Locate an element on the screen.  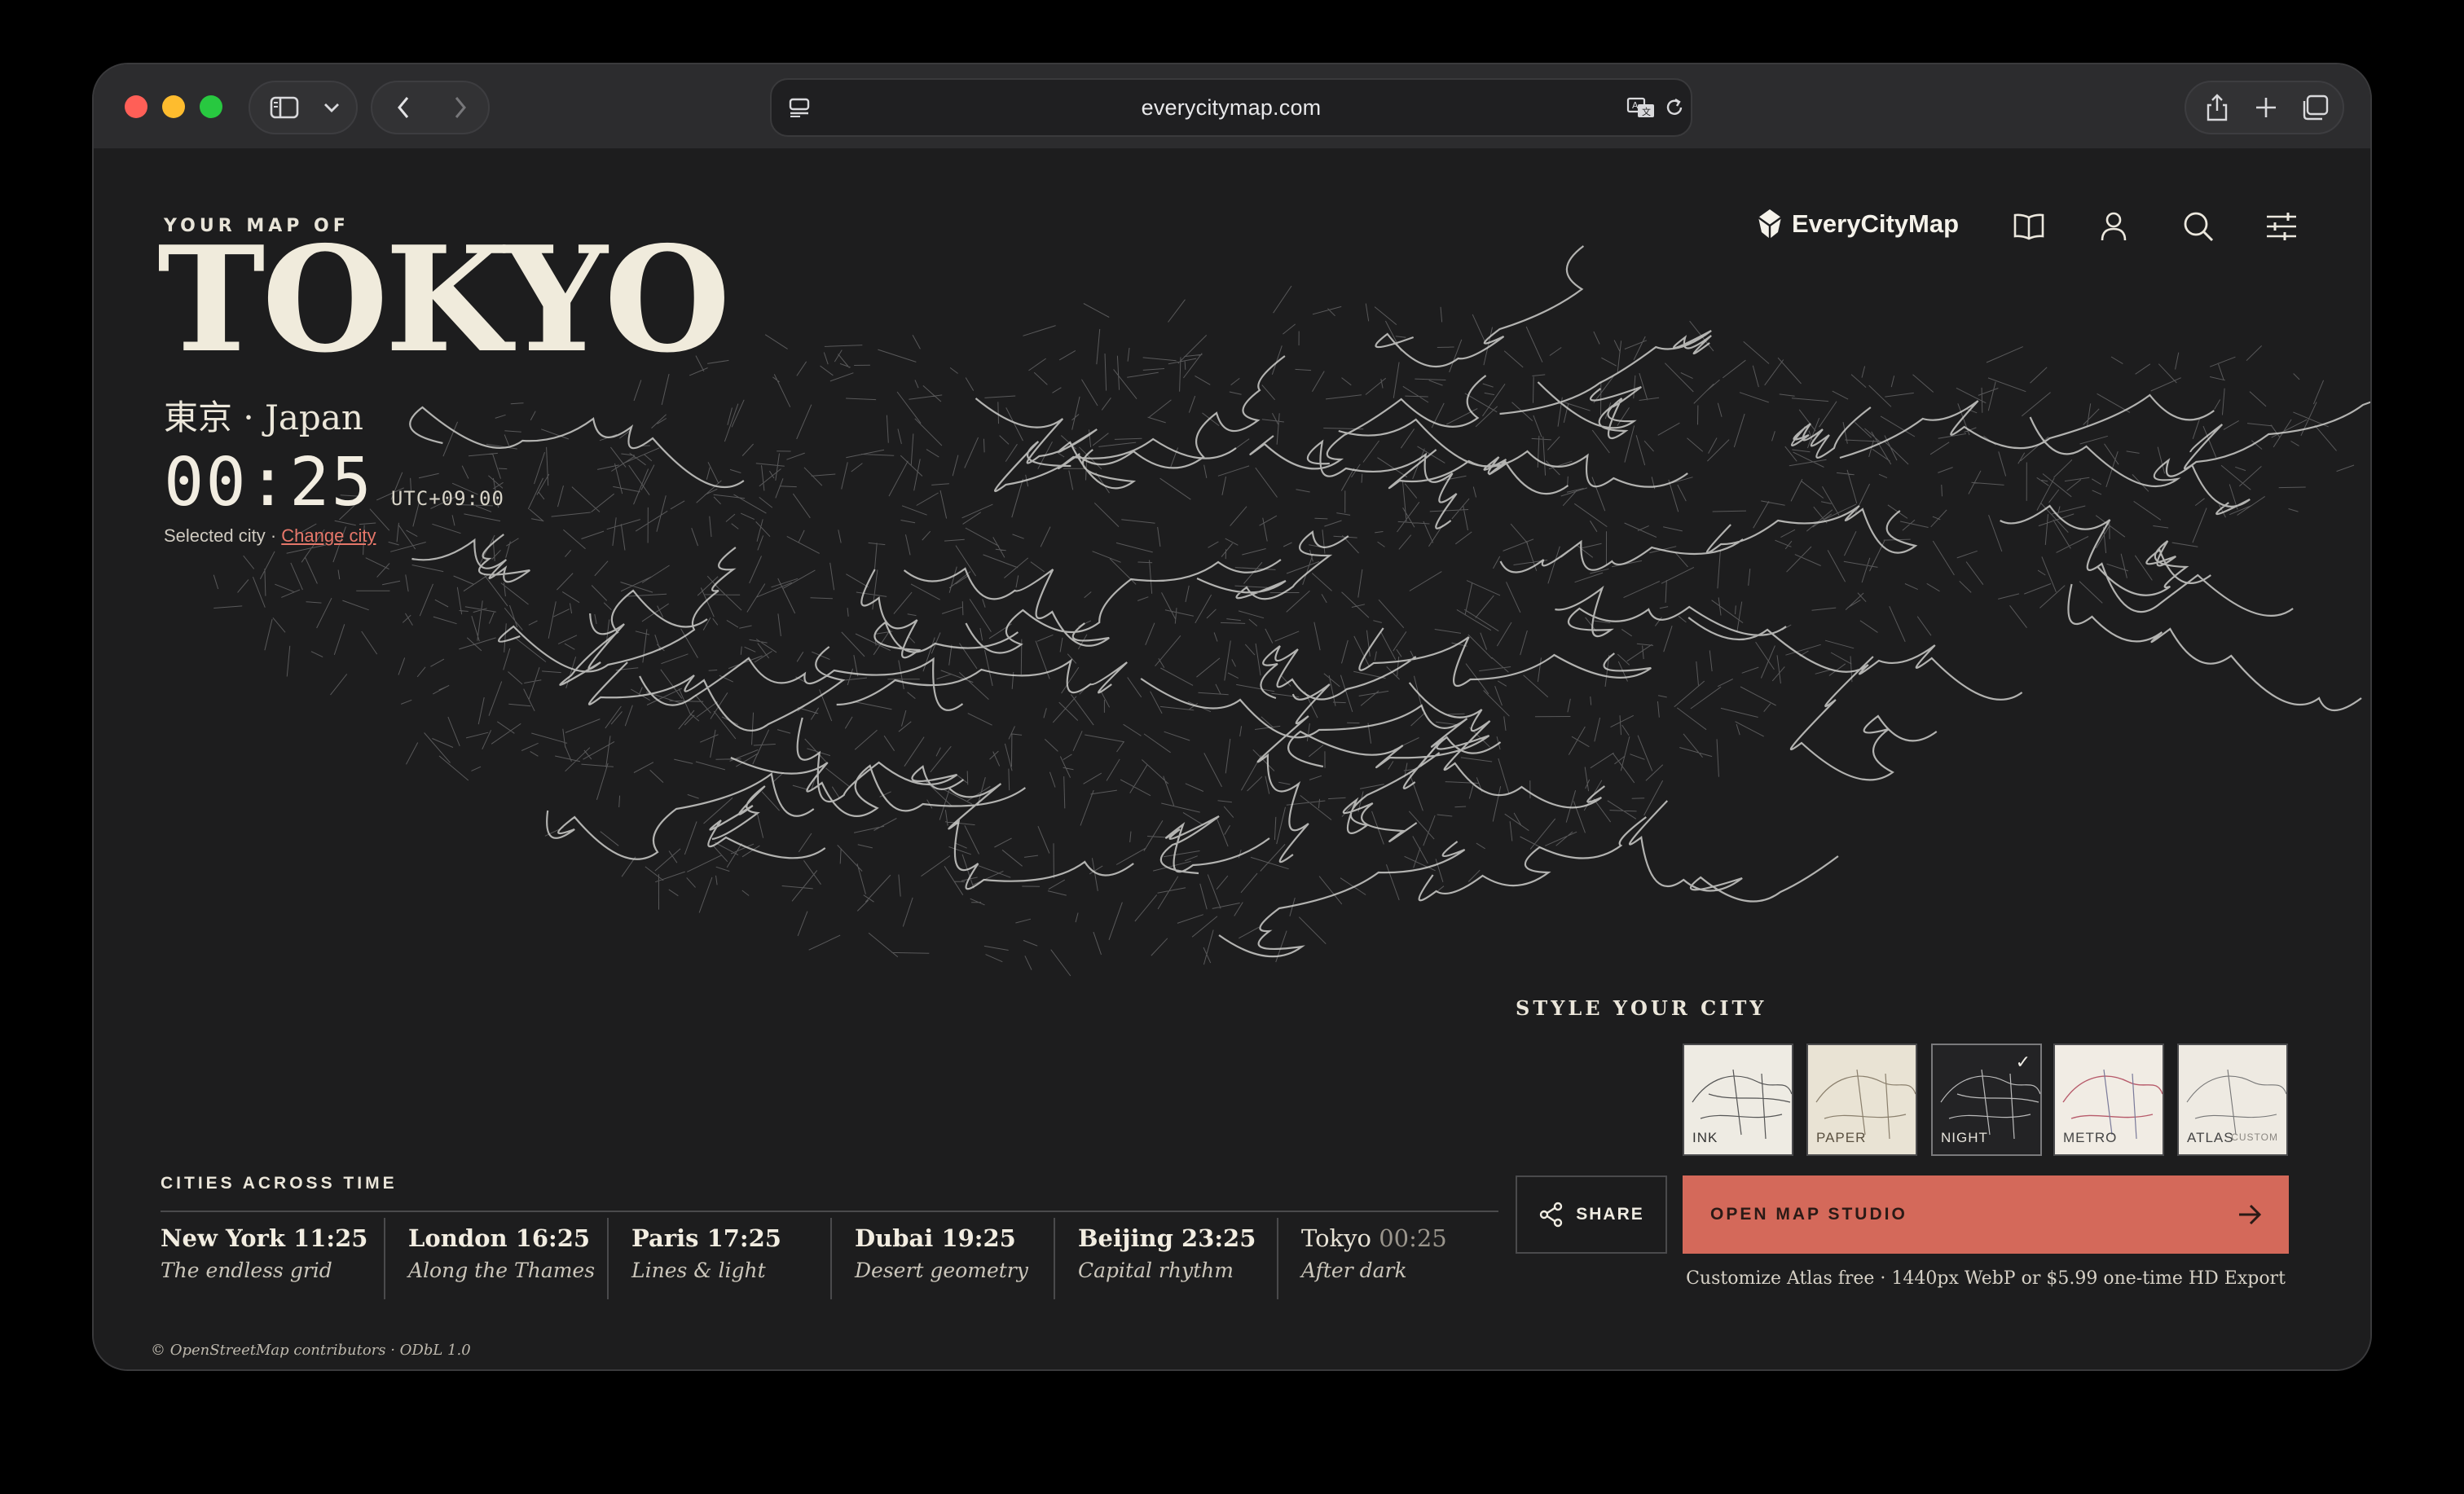
city-name-time: Tokyo 00:25 is located at coordinates (1374, 1238).